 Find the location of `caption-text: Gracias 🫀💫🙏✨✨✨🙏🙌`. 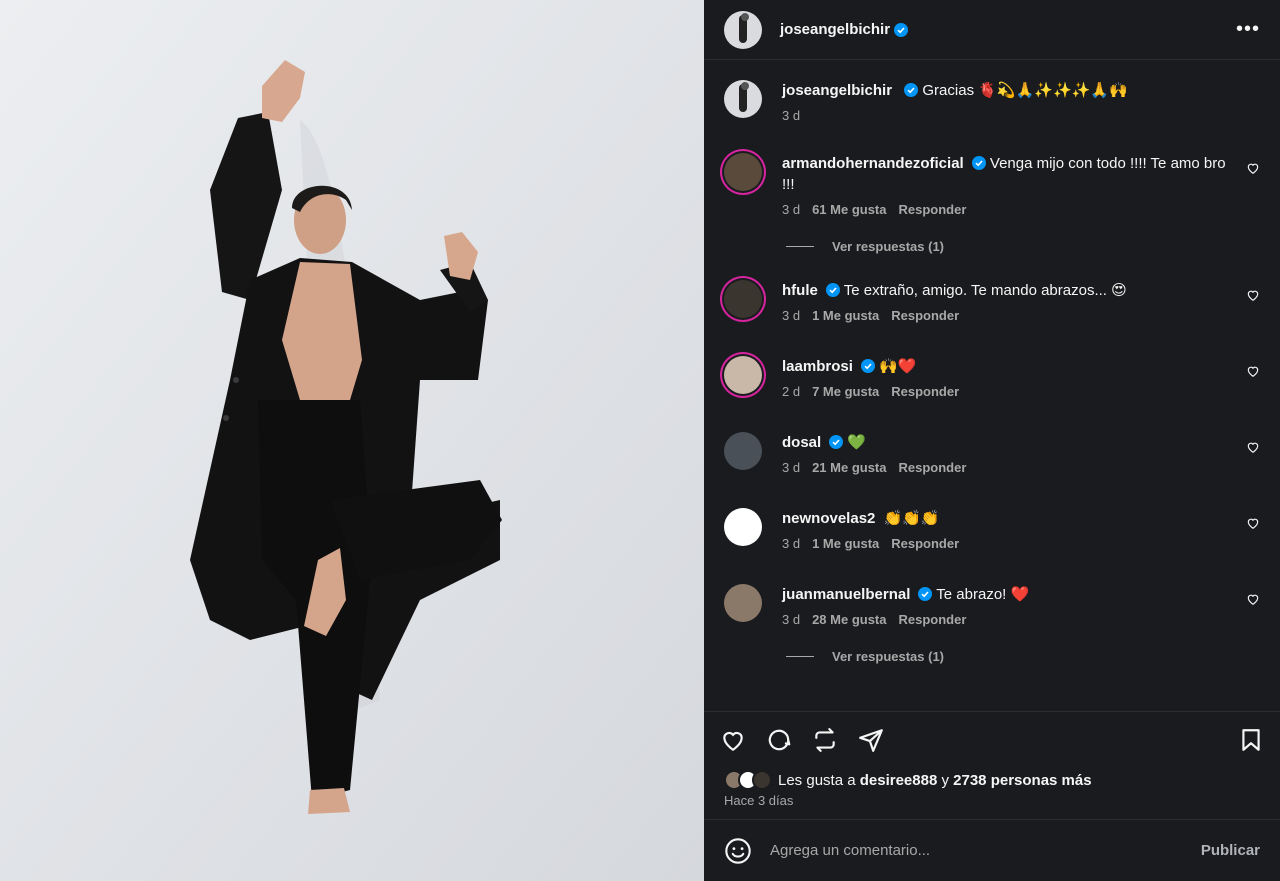

caption-text: Gracias 🫀💫🙏✨✨✨🙏🙌 is located at coordinates (1025, 90).